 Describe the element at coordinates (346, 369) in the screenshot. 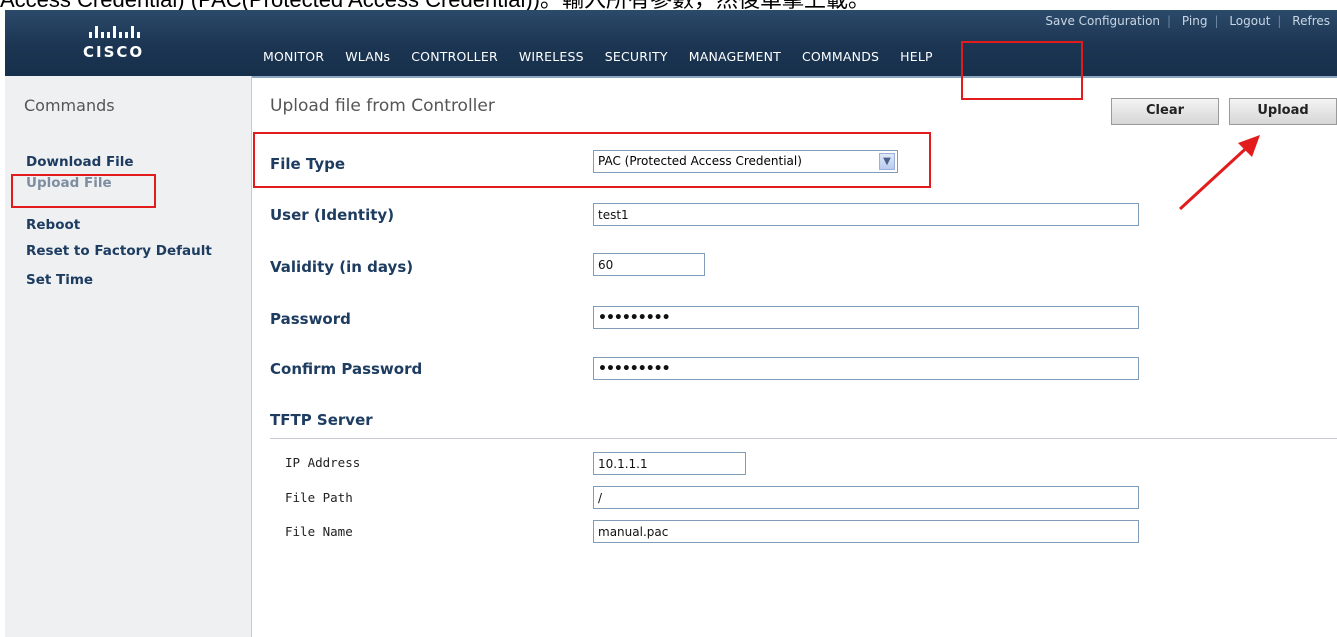

I see `confirm-password-label: Confirm Password` at that location.